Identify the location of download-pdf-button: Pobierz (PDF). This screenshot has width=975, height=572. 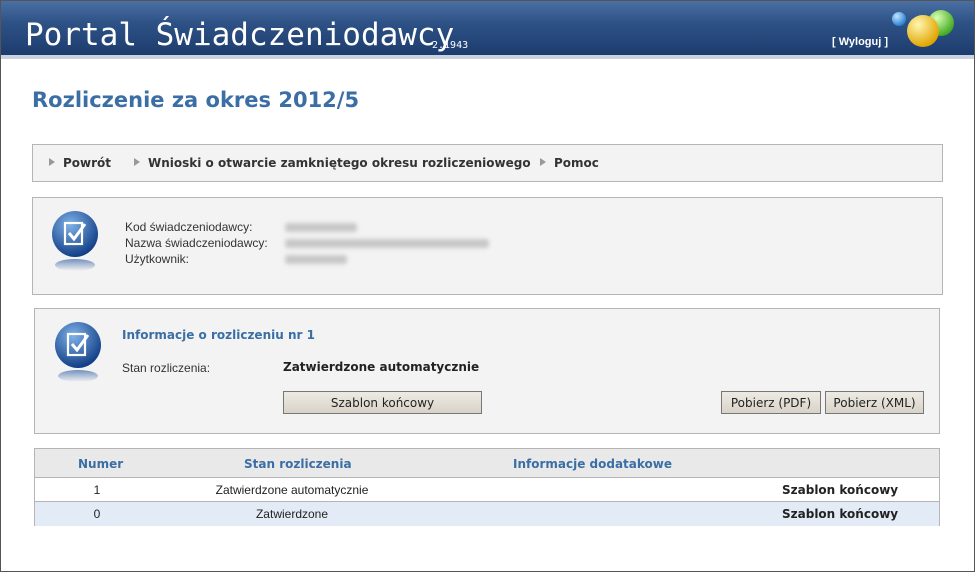
(771, 402).